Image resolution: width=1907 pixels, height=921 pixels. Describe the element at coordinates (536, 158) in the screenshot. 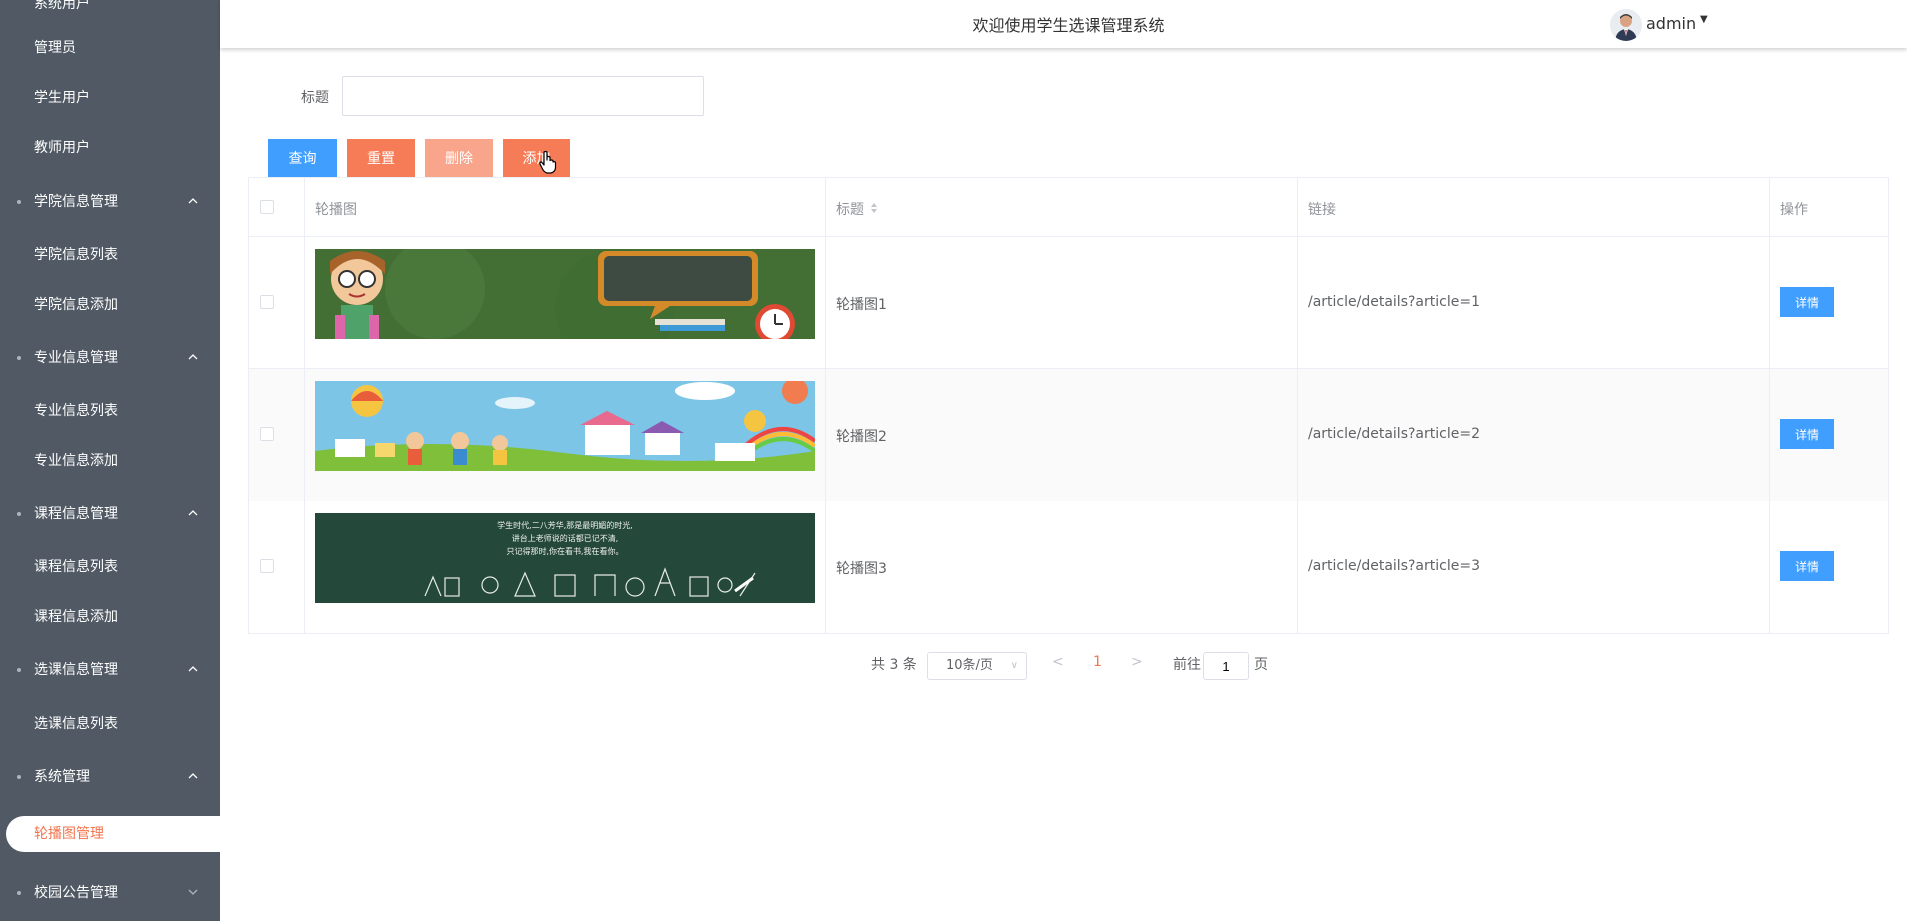

I see `add-button: 添加` at that location.